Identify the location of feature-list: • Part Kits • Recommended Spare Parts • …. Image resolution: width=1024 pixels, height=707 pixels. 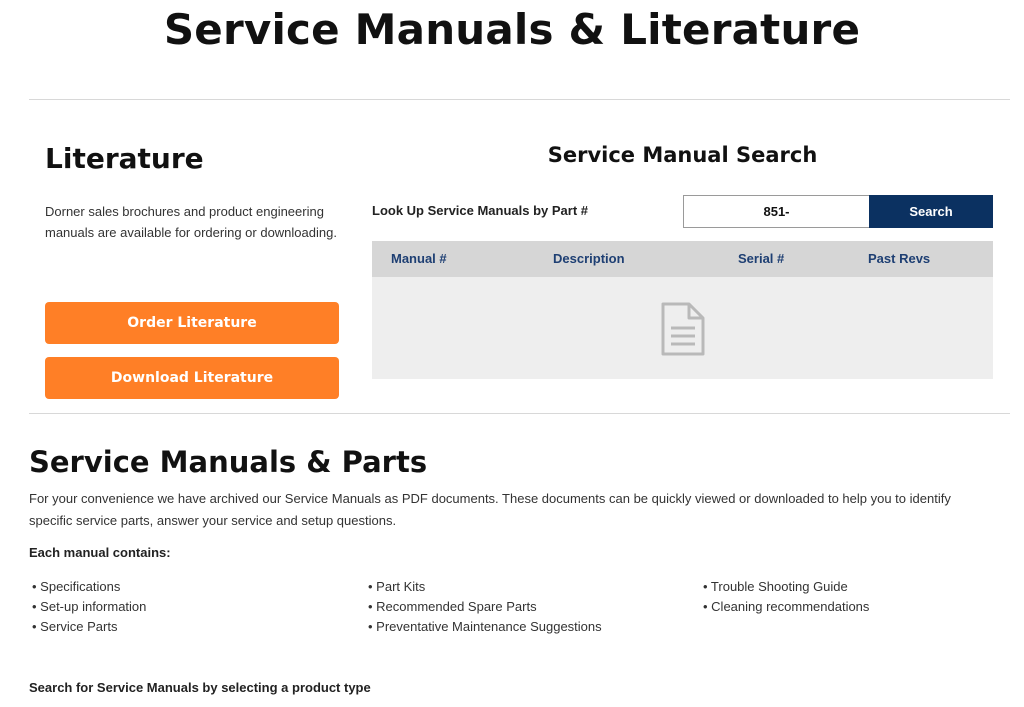
(485, 607).